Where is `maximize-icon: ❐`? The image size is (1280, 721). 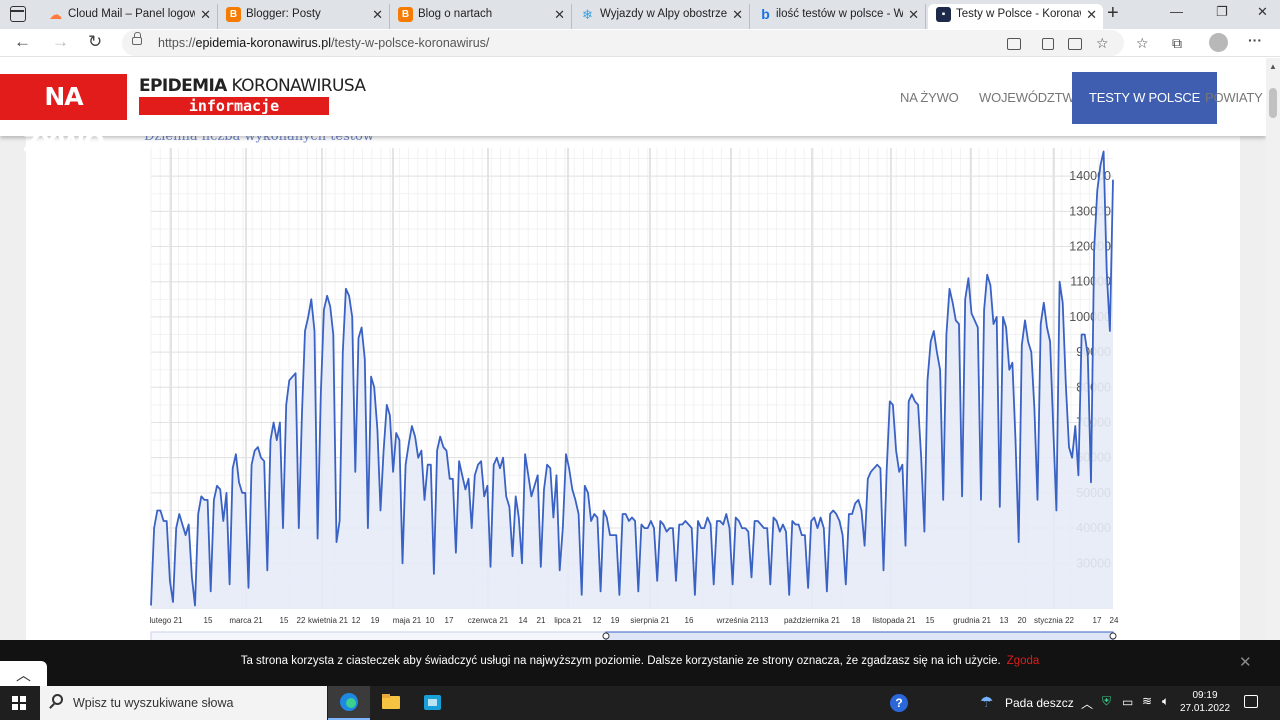
maximize-icon: ❐ is located at coordinates (1222, 12).